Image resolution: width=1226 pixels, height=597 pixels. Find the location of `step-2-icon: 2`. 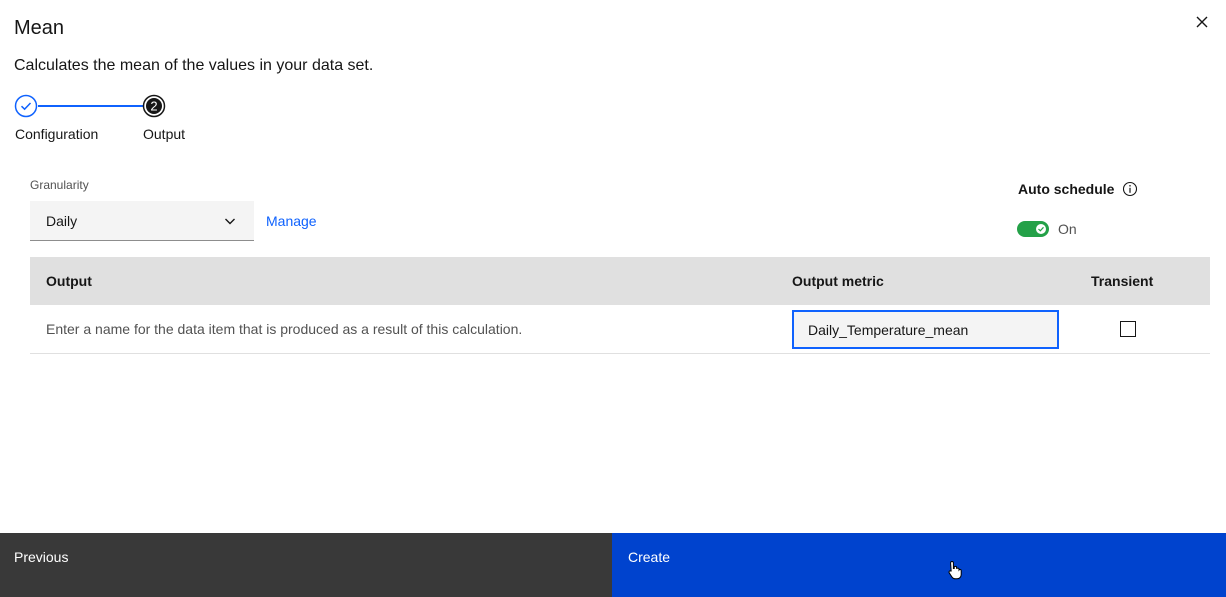

step-2-icon: 2 is located at coordinates (154, 106).